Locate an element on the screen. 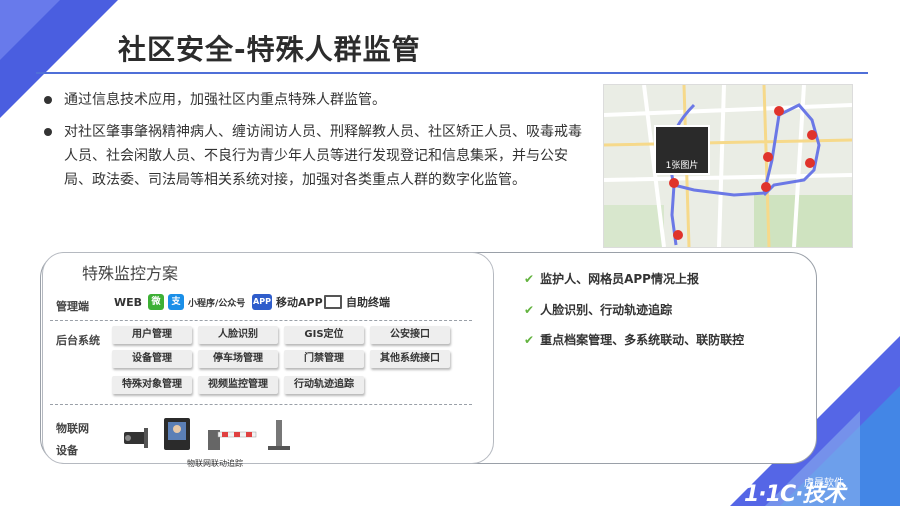  module-police-interface: 公安接口 is located at coordinates (410, 335).